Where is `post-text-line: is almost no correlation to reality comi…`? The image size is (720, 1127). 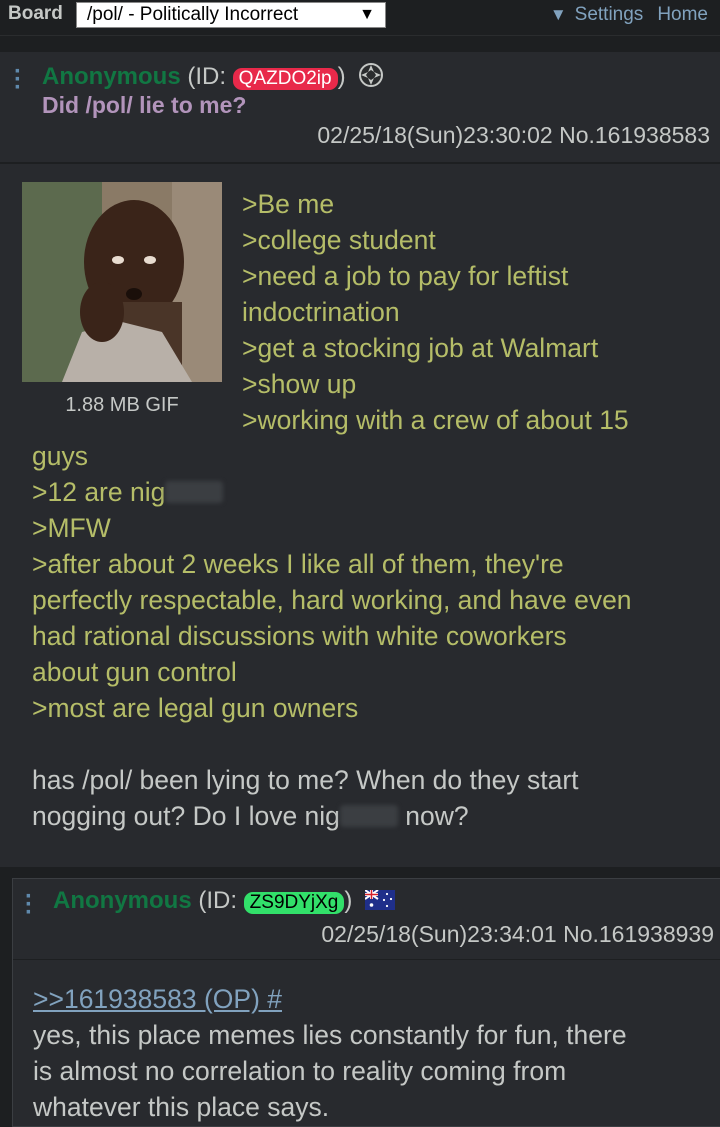 post-text-line: is almost no correlation to reality comi… is located at coordinates (300, 1071).